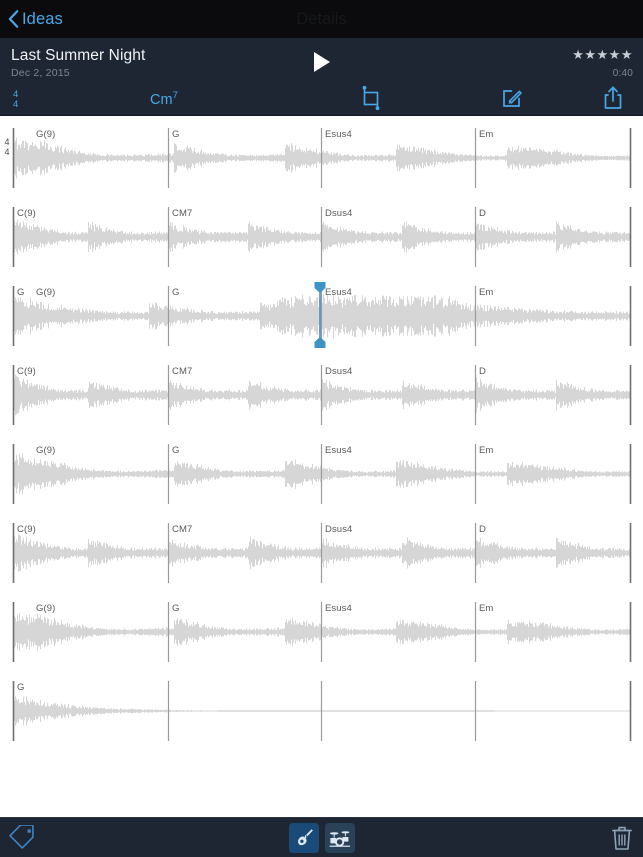 Image resolution: width=643 pixels, height=857 pixels. Describe the element at coordinates (78, 55) in the screenshot. I see `track-title: Last Summer Night` at that location.